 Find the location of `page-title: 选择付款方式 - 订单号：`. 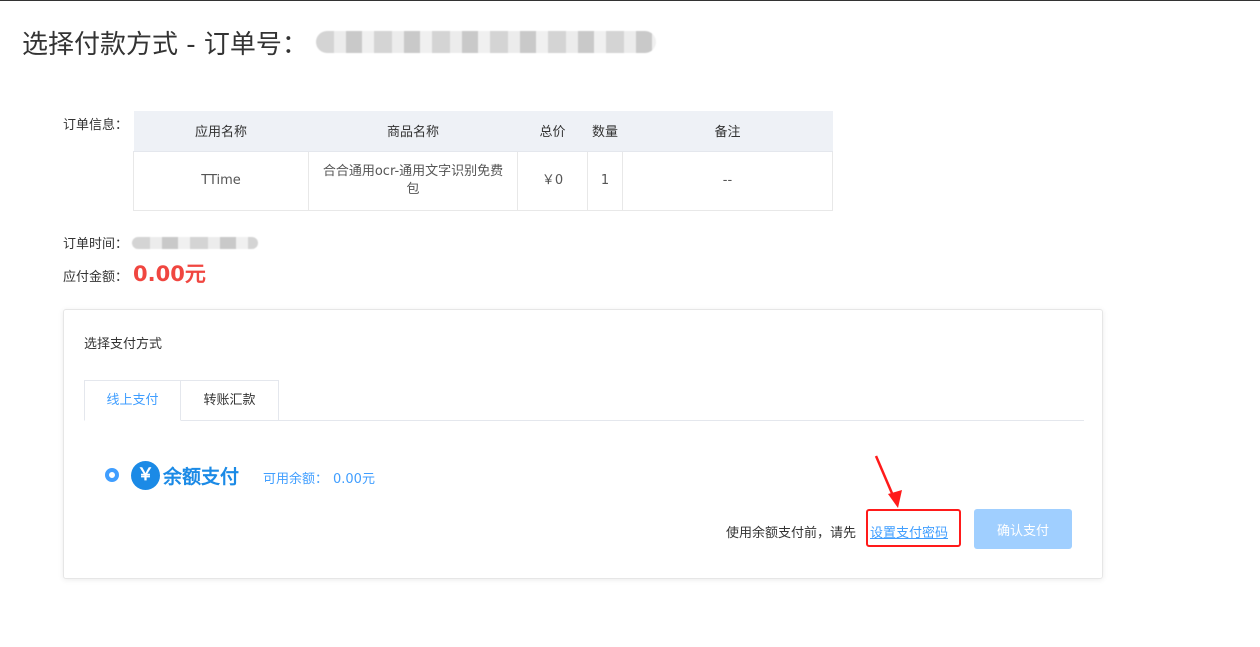

page-title: 选择付款方式 - 订单号： is located at coordinates (339, 42).